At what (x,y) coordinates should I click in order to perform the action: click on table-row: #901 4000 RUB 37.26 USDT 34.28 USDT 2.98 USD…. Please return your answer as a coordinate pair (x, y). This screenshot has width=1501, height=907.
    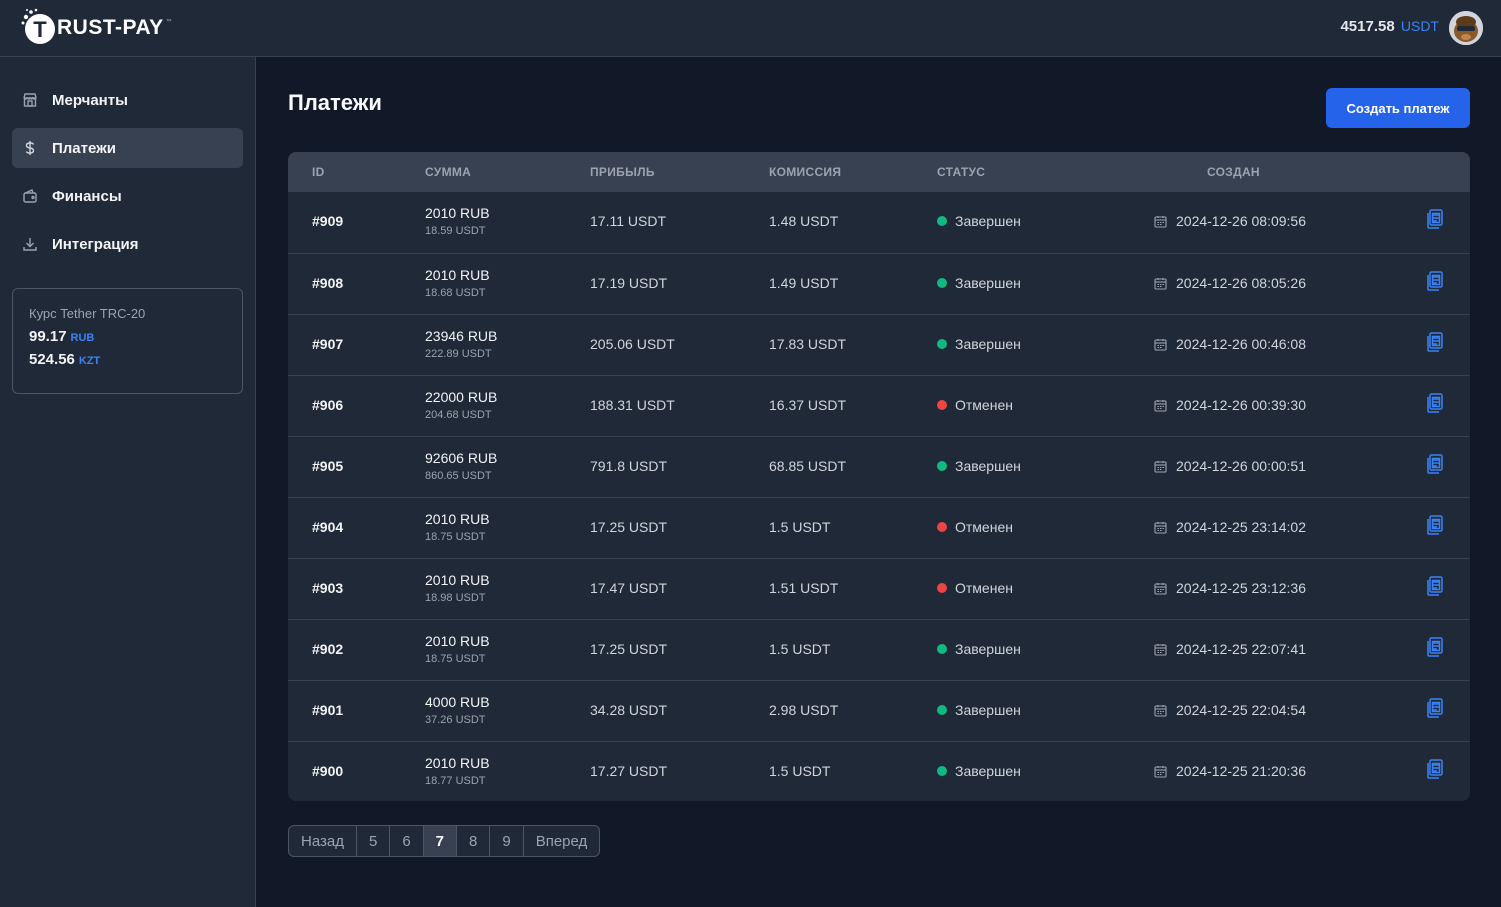
    Looking at the image, I should click on (879, 710).